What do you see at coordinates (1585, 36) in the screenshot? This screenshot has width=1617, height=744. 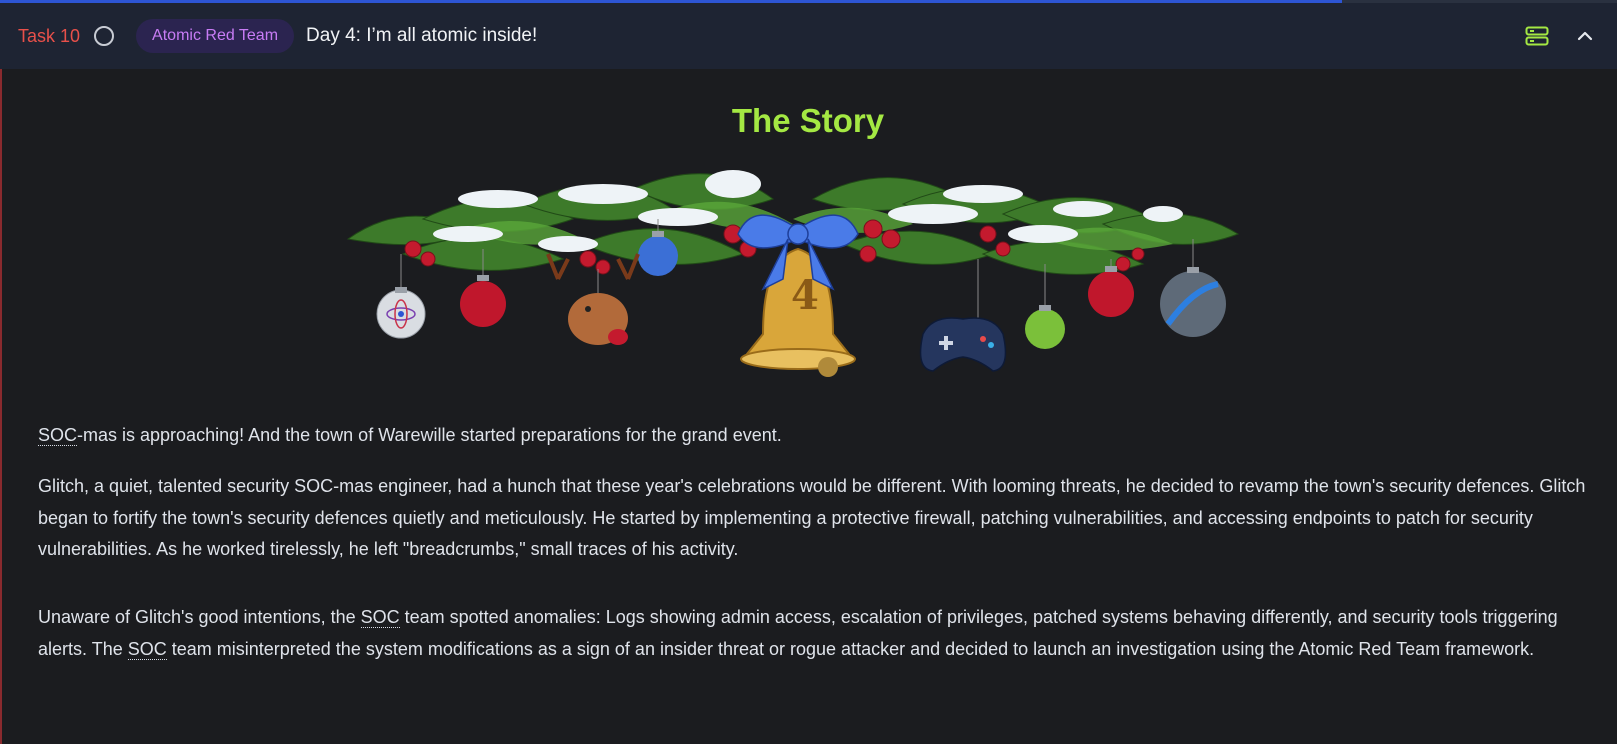 I see `chevron-up-icon` at bounding box center [1585, 36].